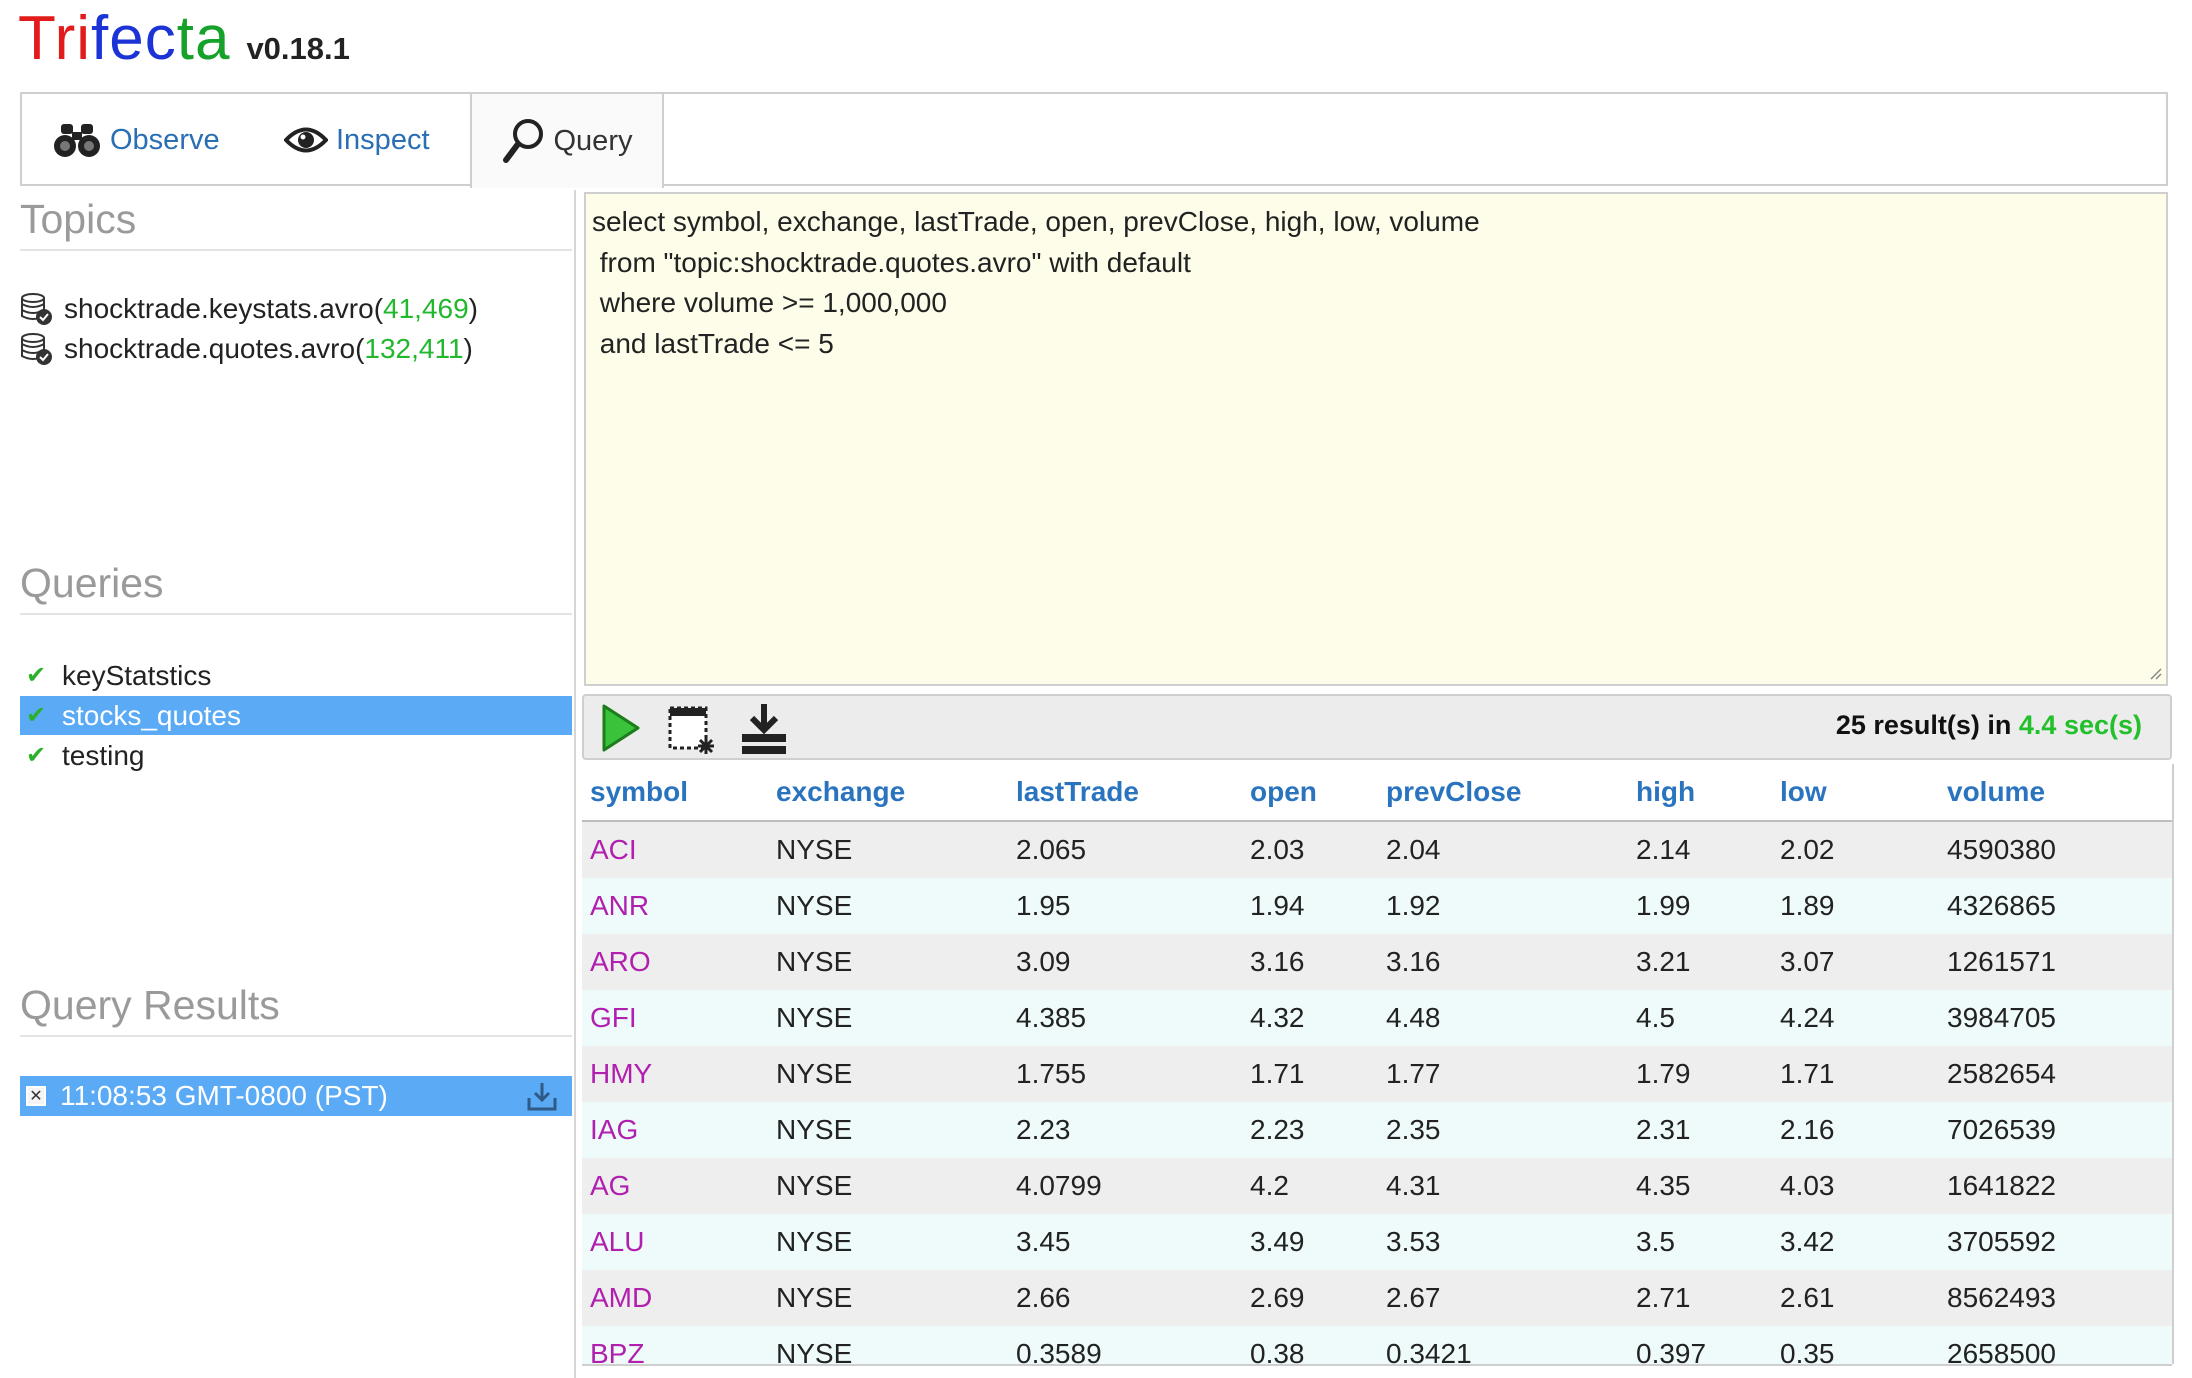  Describe the element at coordinates (357, 140) in the screenshot. I see `tab-inspect: Inspect` at that location.